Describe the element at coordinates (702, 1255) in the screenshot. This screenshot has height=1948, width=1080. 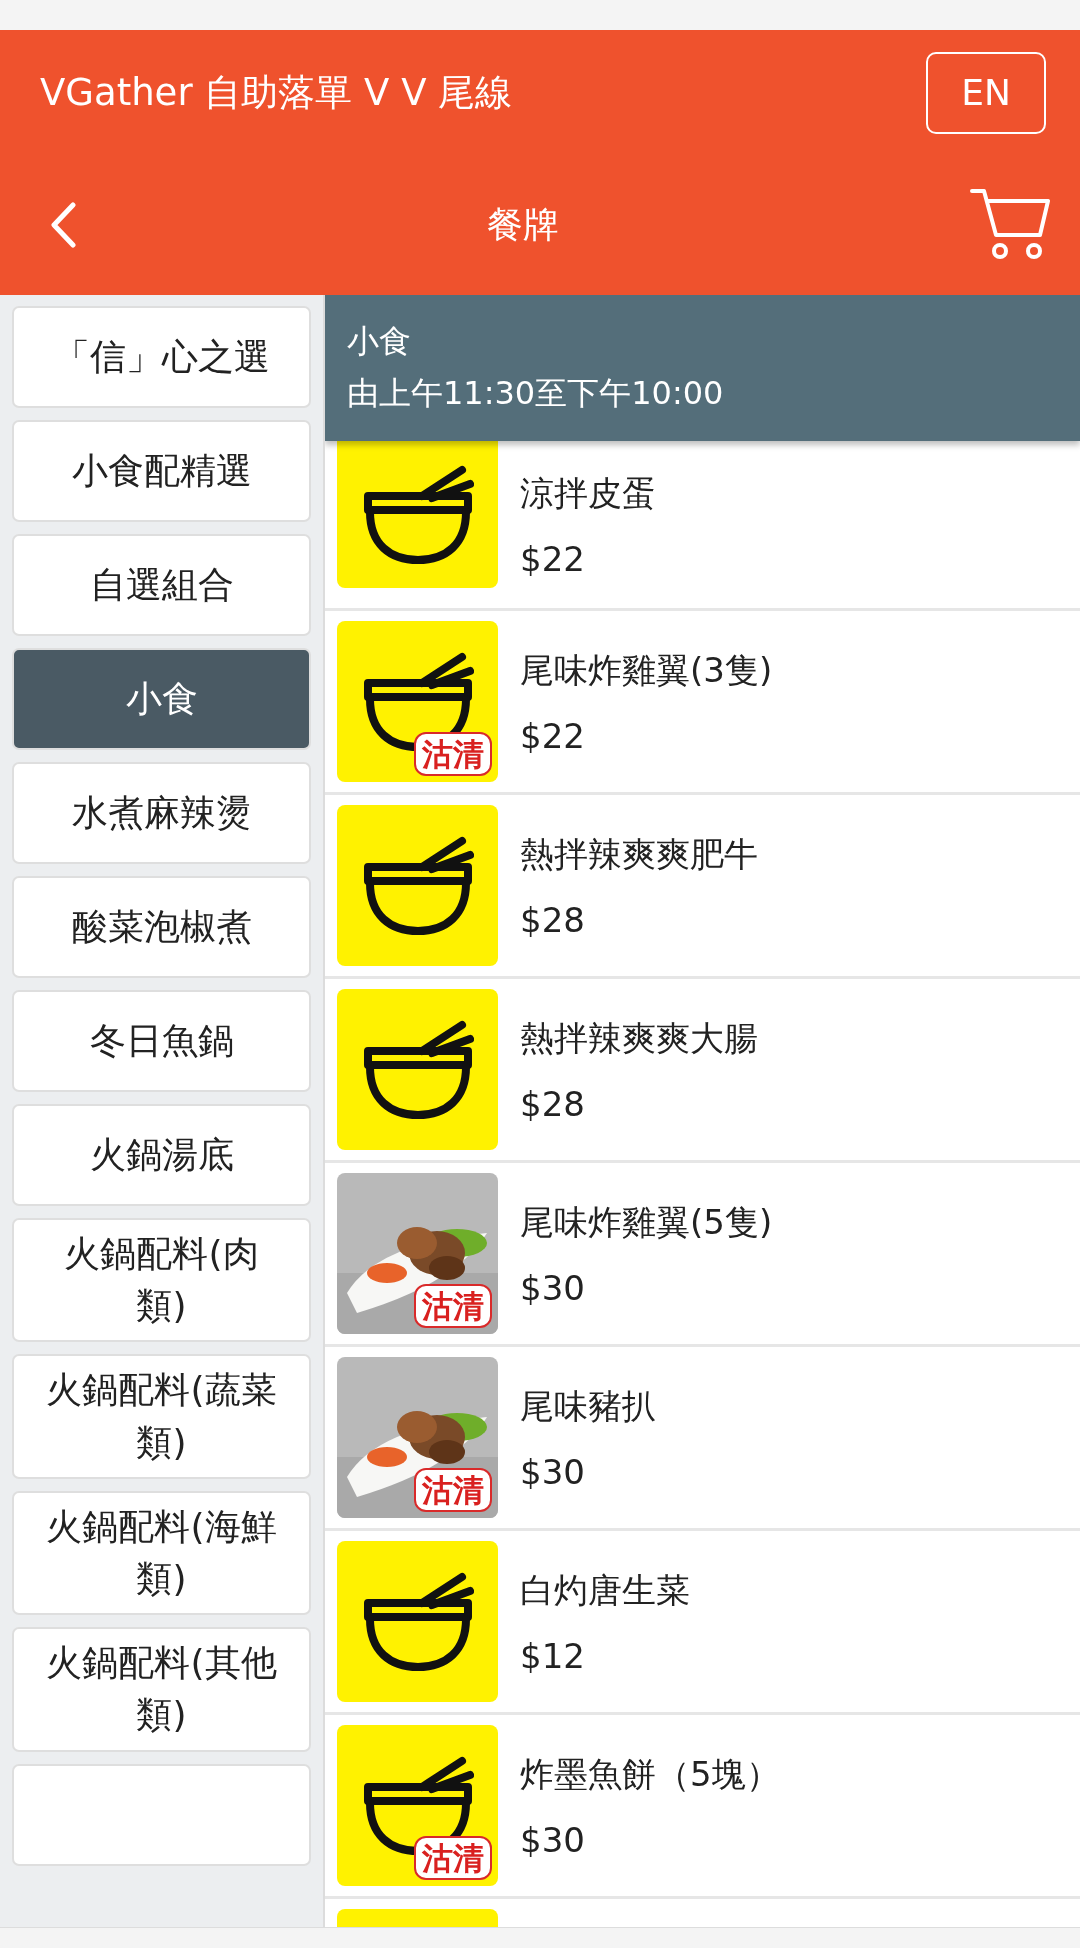
I see `menu-item: 沽清 尾味炸雞翼(5隻) $30` at that location.